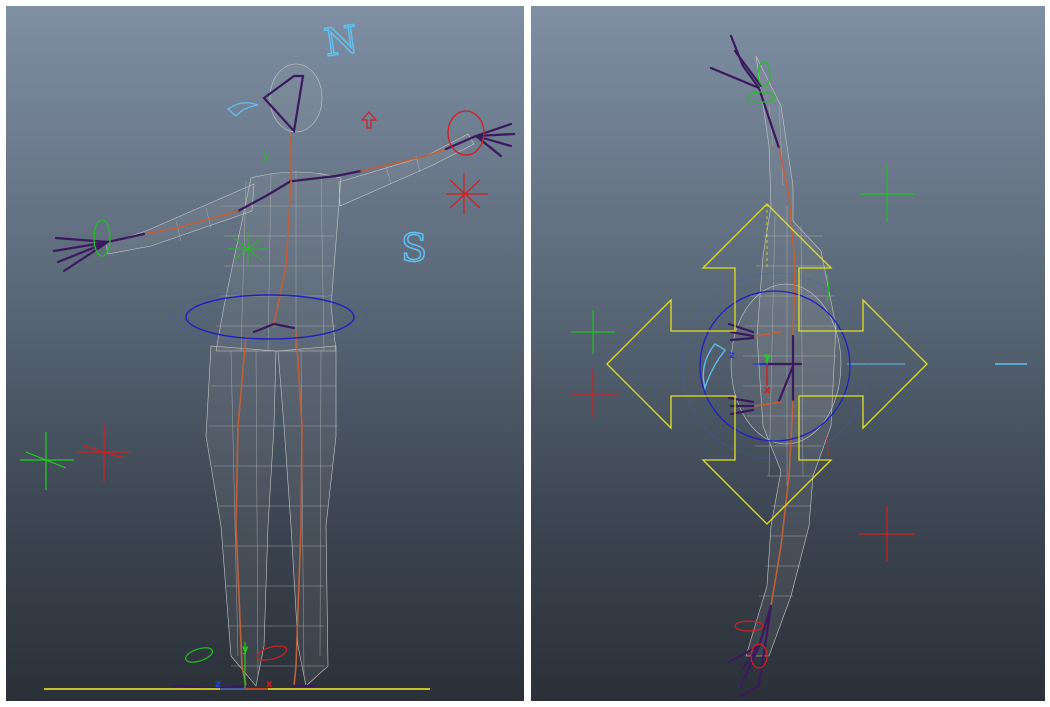 The height and width of the screenshot is (707, 1050). I want to click on compass-north-icon: N, so click(341, 41).